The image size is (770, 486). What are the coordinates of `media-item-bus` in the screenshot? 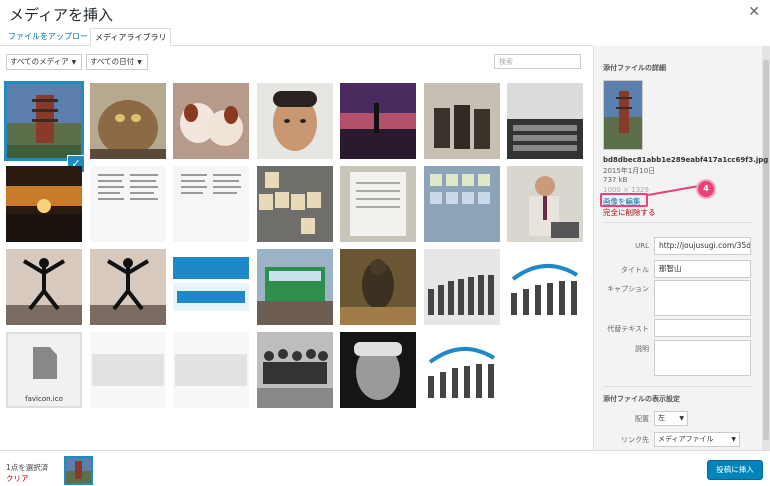 It's located at (295, 287).